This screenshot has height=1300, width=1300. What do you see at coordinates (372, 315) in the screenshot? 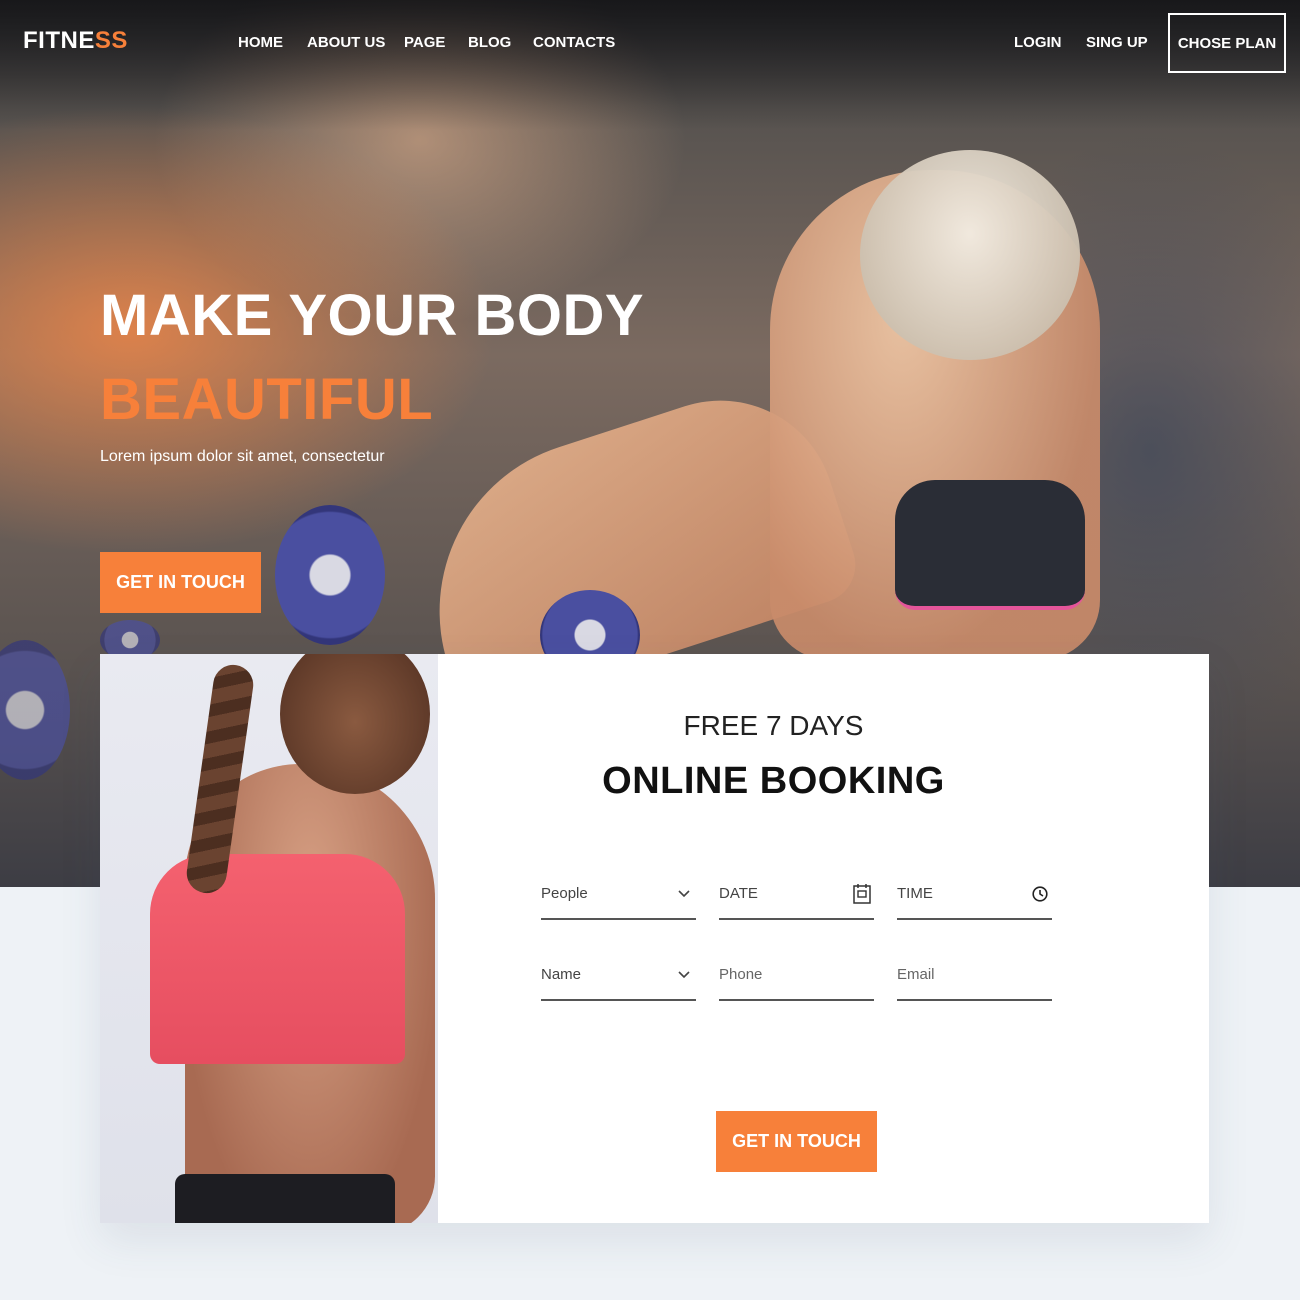
I see `hero-title: MAKE YOUR BODY` at bounding box center [372, 315].